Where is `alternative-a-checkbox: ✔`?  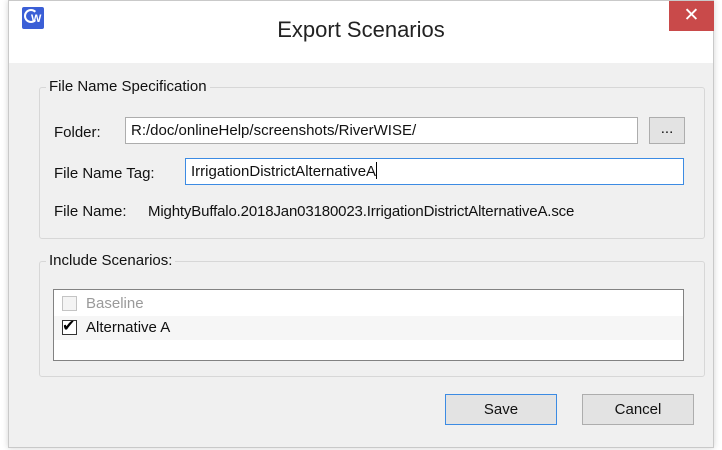
alternative-a-checkbox: ✔ is located at coordinates (69, 326).